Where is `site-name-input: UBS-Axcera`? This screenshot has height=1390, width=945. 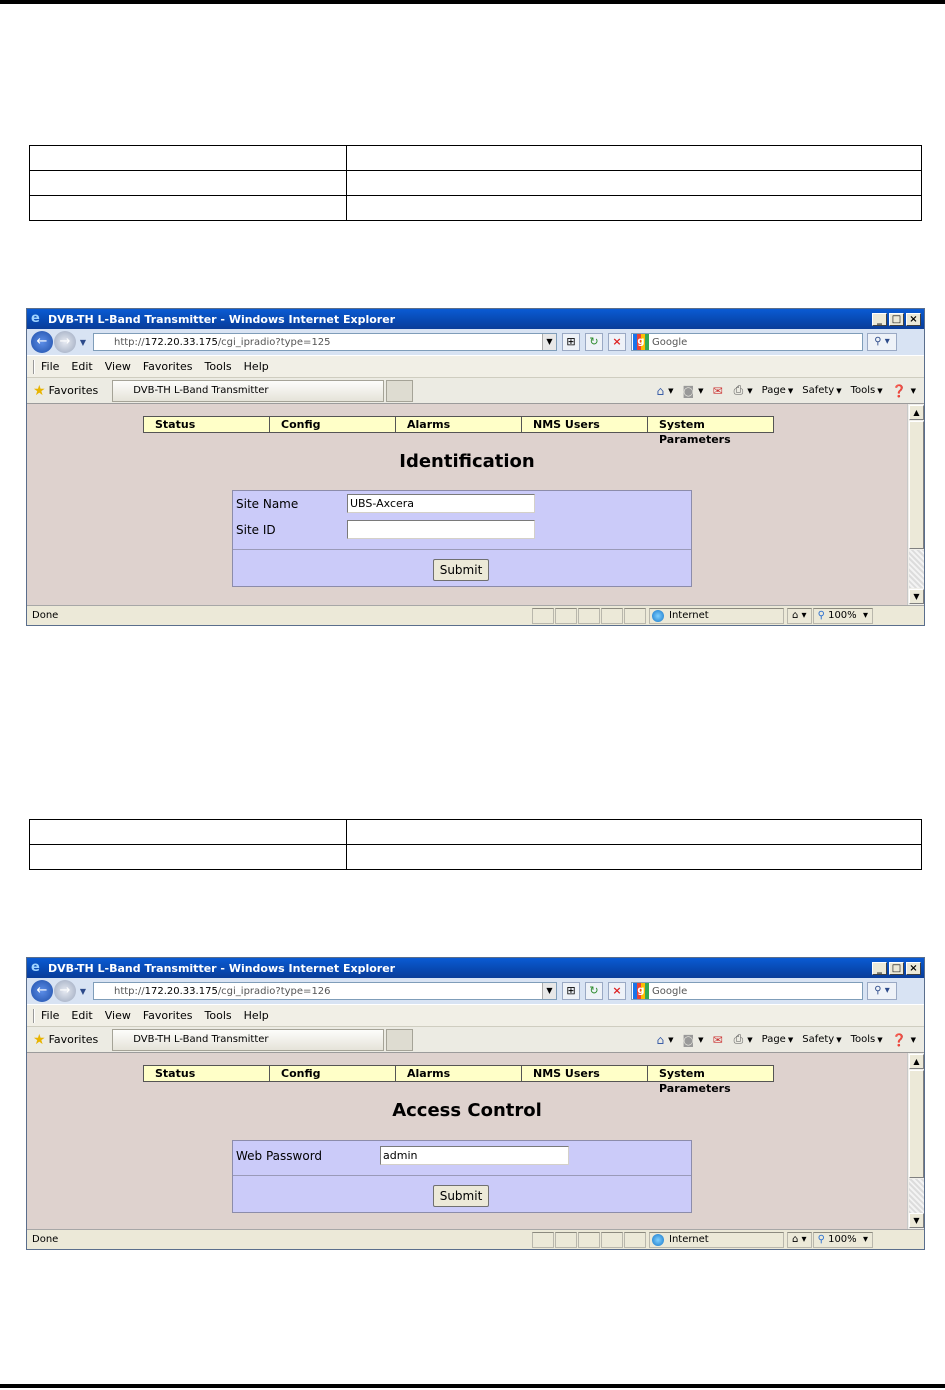 site-name-input: UBS-Axcera is located at coordinates (441, 503).